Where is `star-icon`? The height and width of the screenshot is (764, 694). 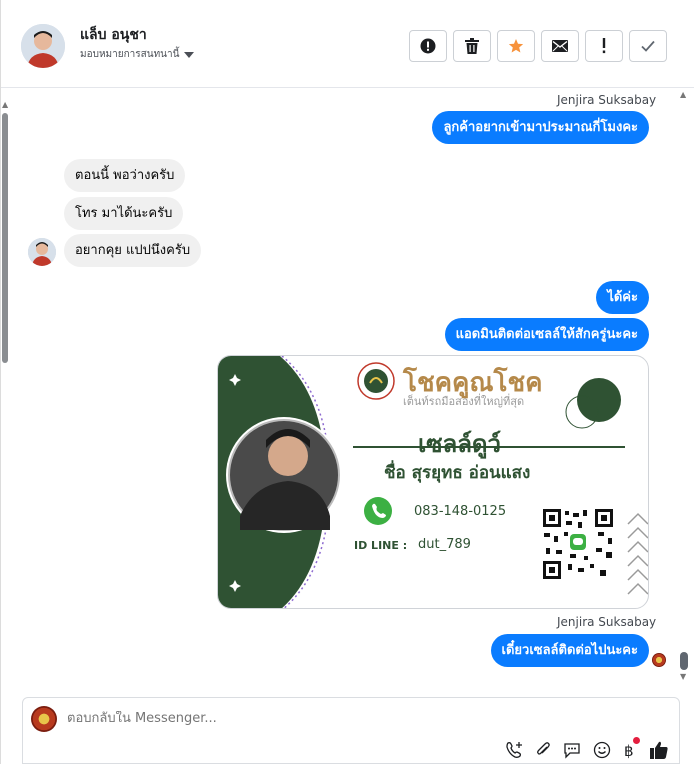
star-icon is located at coordinates (516, 46).